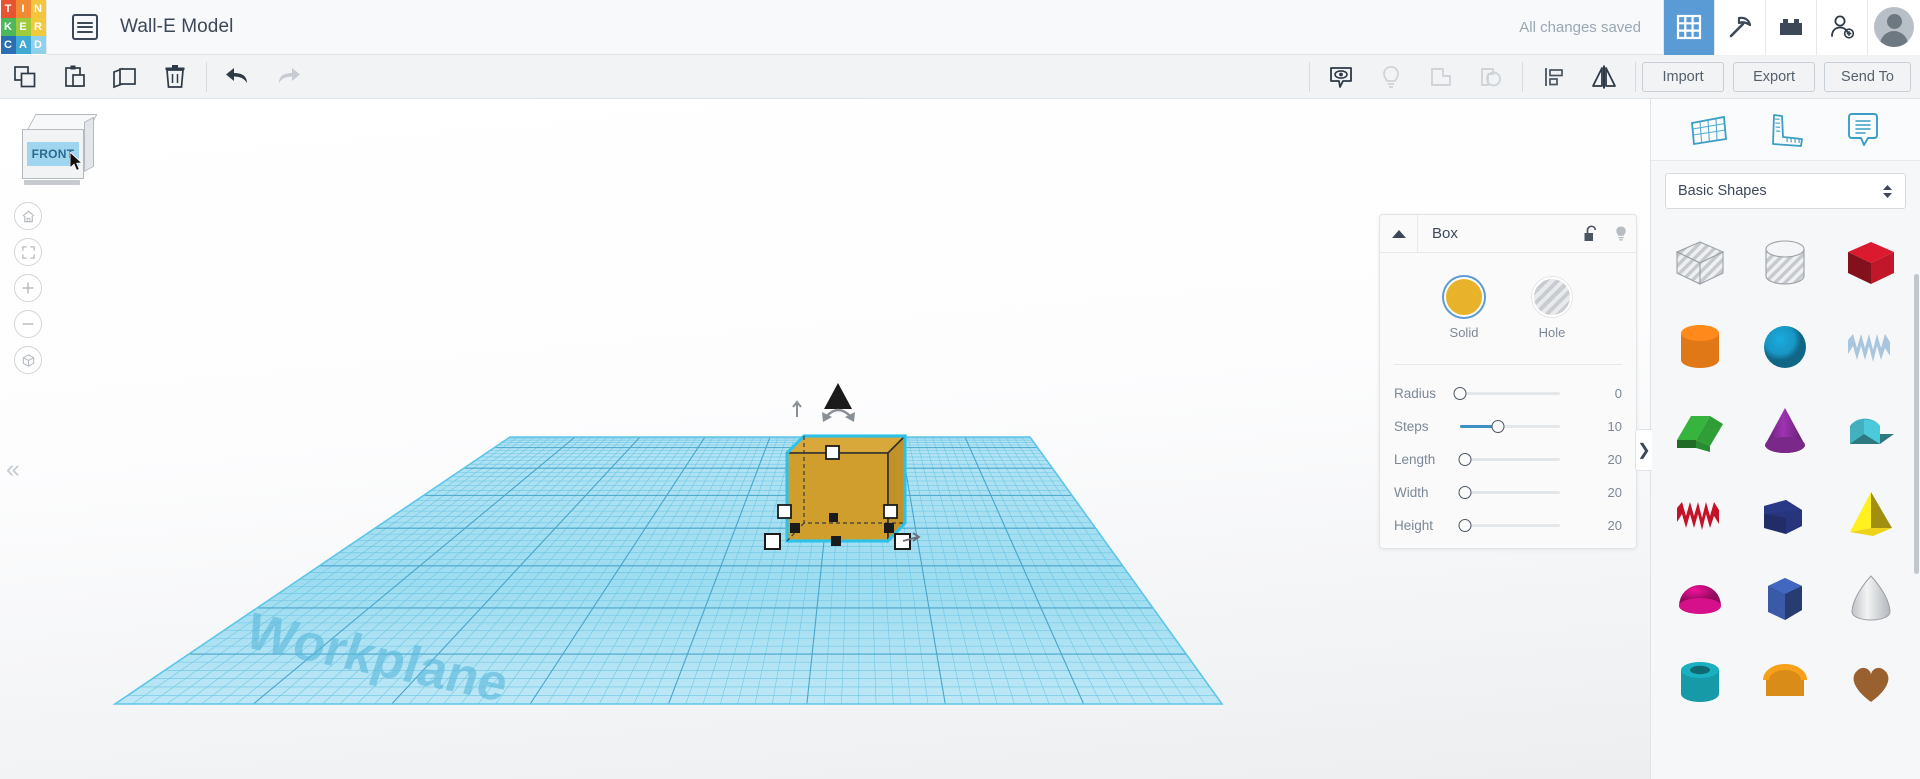 This screenshot has height=779, width=1920. I want to click on sphere-shape, so click(1786, 347).